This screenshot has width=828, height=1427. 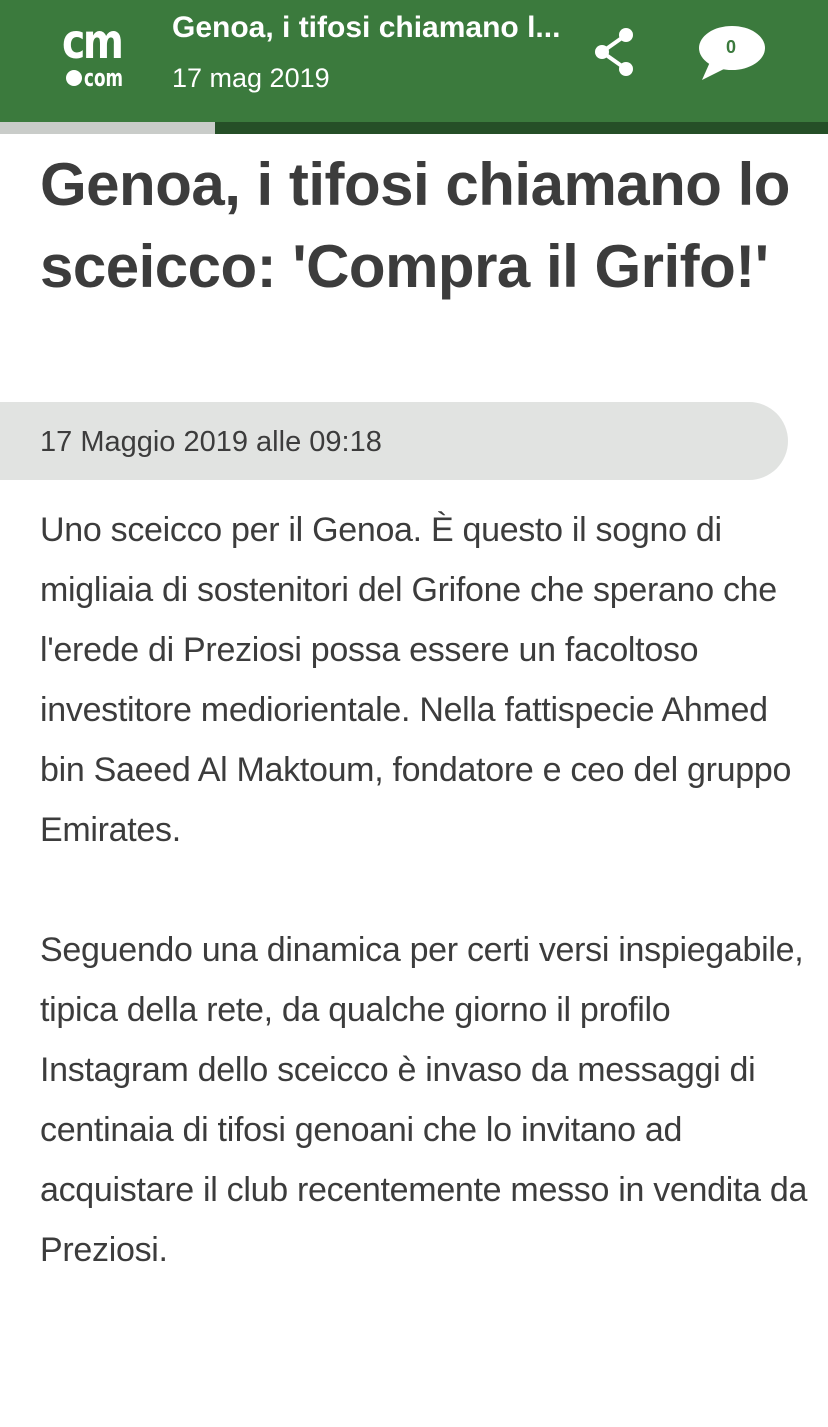 I want to click on comment-count: 0, so click(x=730, y=47).